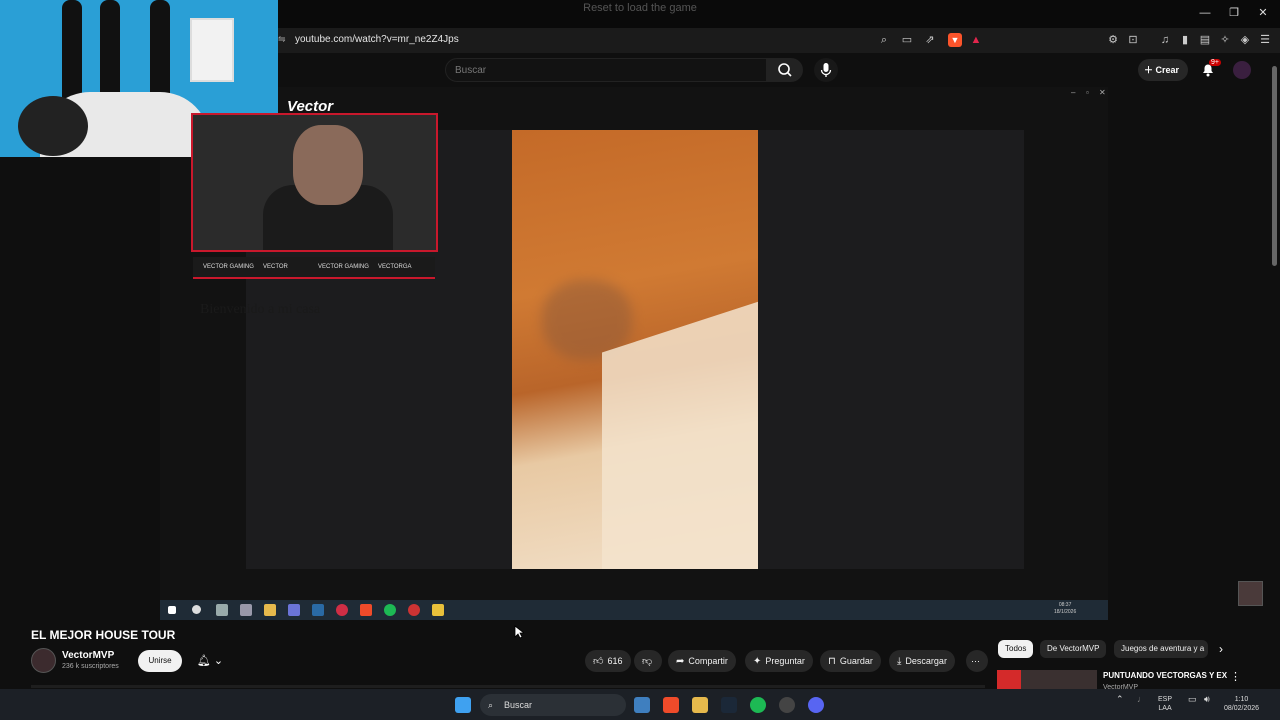 This screenshot has width=1280, height=720. I want to click on vertical-video-frame, so click(635, 349).